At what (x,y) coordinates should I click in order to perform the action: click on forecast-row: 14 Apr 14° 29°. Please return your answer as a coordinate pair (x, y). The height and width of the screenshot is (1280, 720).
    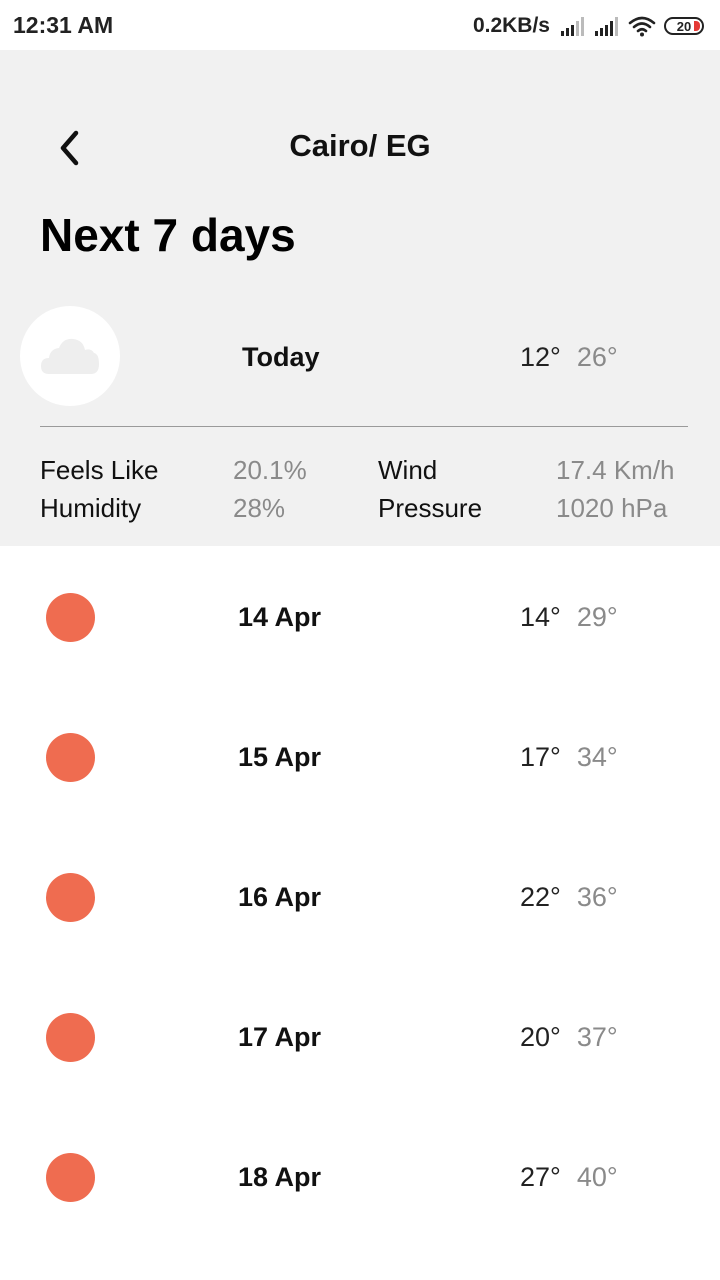
    Looking at the image, I should click on (360, 617).